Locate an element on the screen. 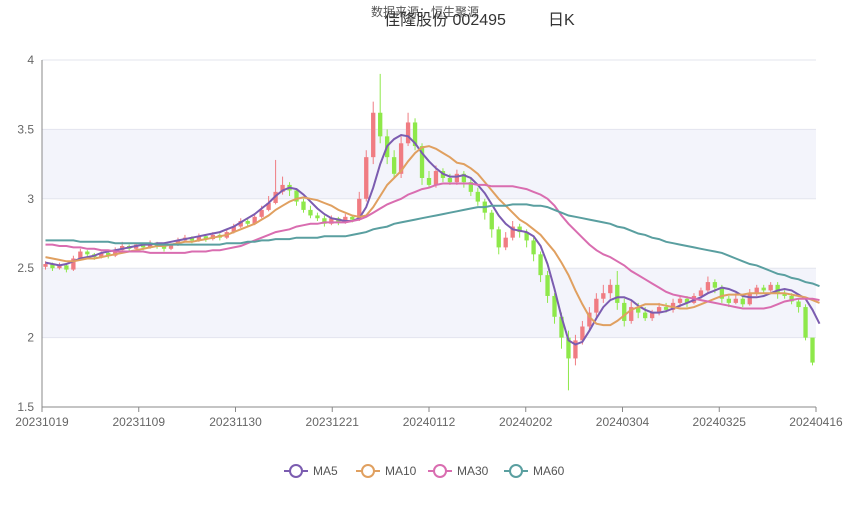 The height and width of the screenshot is (518, 850). x-tick-label: 20240304 is located at coordinates (623, 422).